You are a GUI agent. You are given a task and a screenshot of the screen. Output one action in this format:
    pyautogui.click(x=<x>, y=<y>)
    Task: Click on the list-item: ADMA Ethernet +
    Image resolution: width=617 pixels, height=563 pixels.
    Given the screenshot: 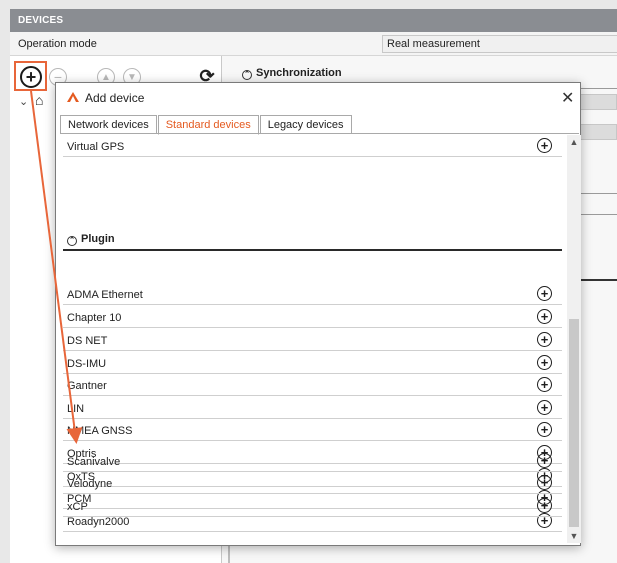 What is the action you would take?
    pyautogui.click(x=312, y=294)
    